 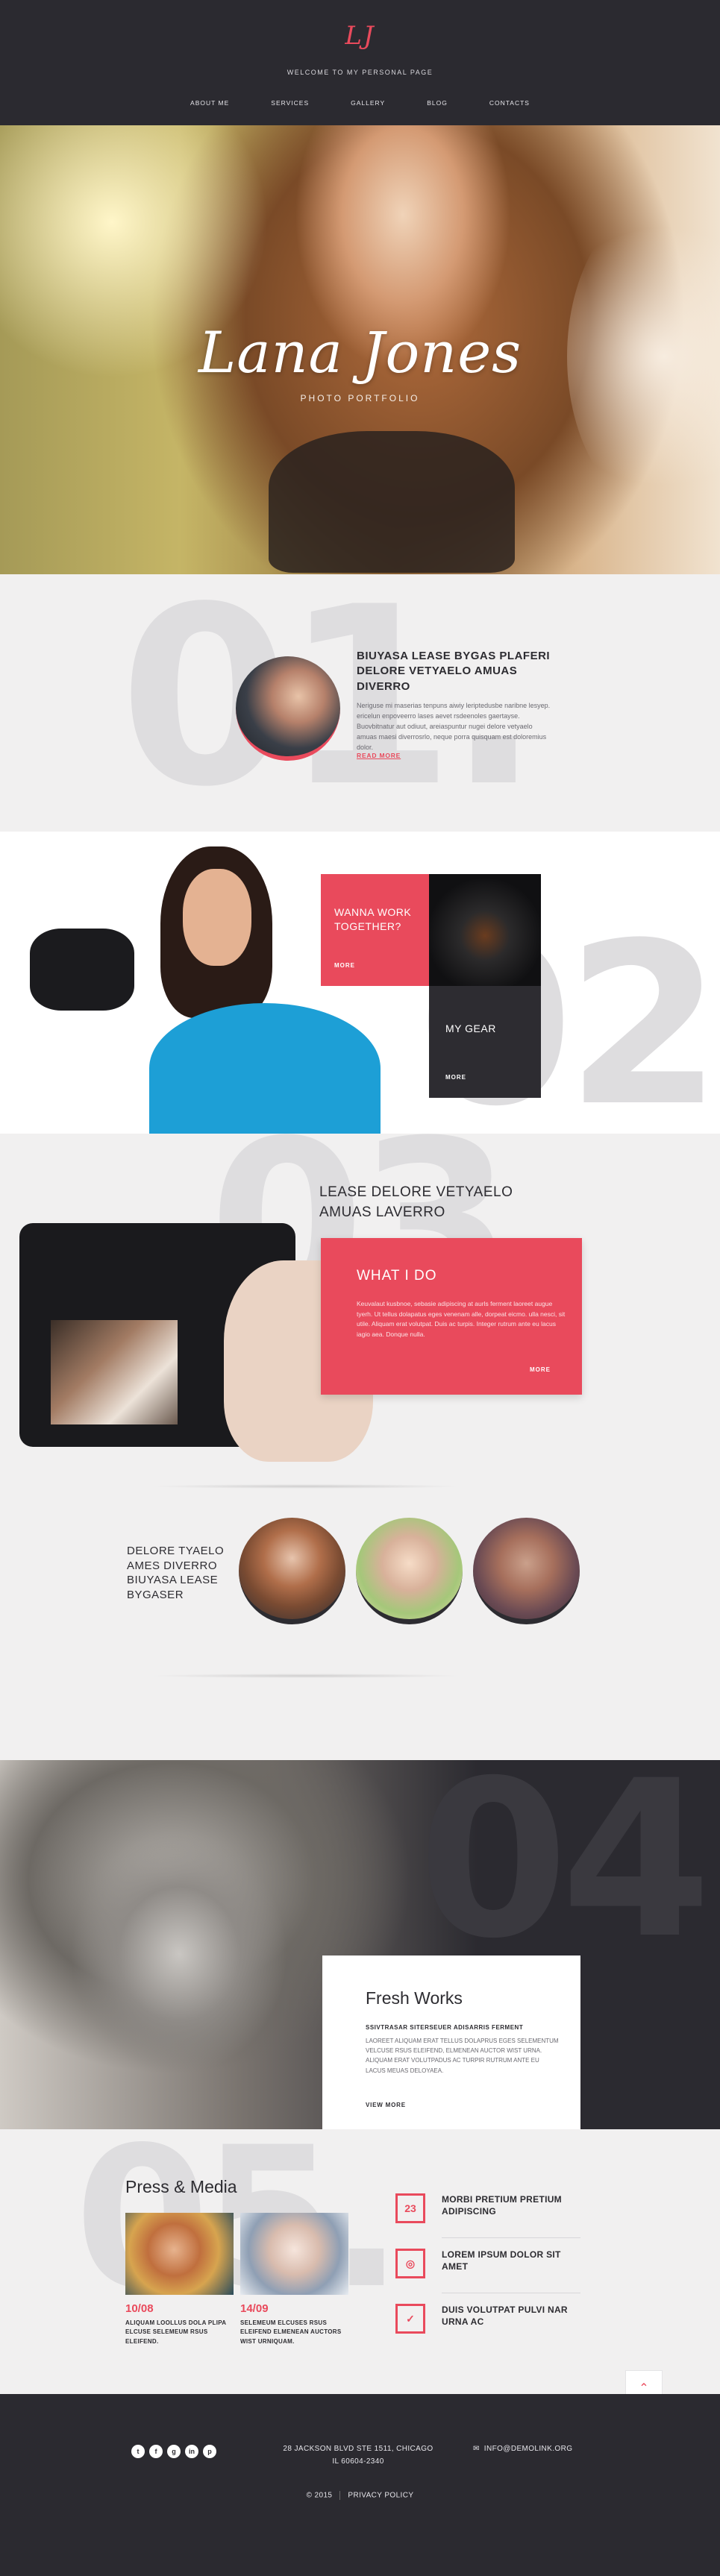 I want to click on nav-blog: BLOG, so click(x=437, y=103).